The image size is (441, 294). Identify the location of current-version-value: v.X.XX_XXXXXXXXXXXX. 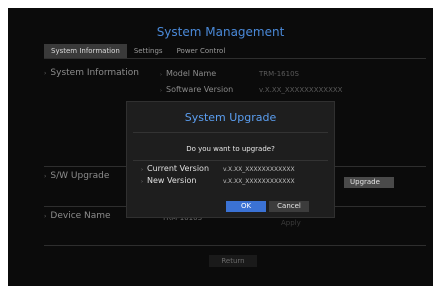
(259, 169).